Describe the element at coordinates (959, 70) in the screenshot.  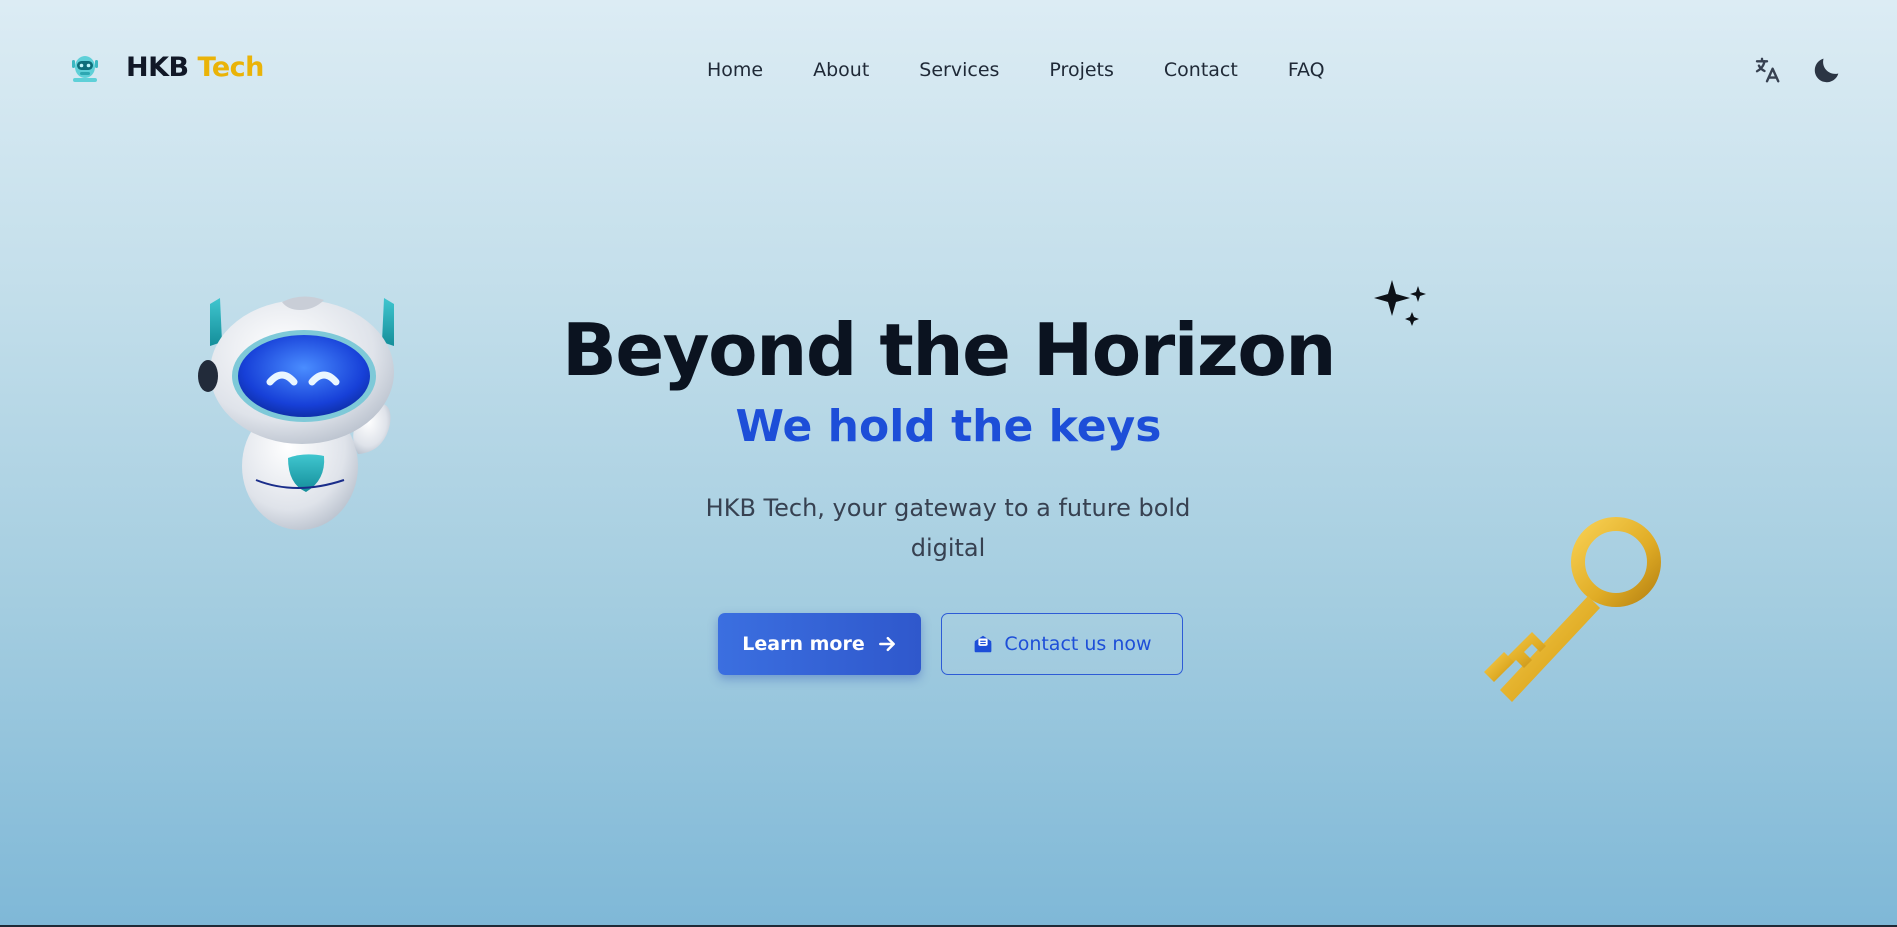
I see `nav-item-services: Services` at that location.